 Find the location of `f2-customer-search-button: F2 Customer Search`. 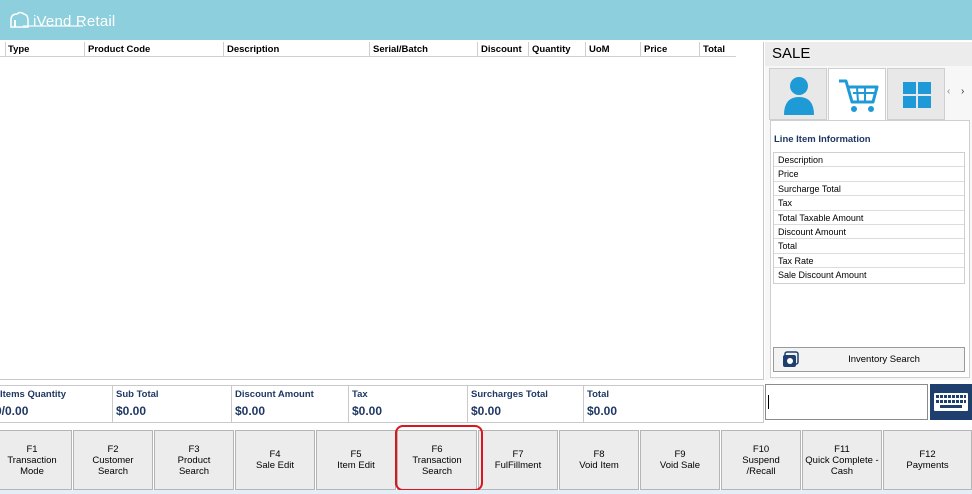

f2-customer-search-button: F2 Customer Search is located at coordinates (113, 460).